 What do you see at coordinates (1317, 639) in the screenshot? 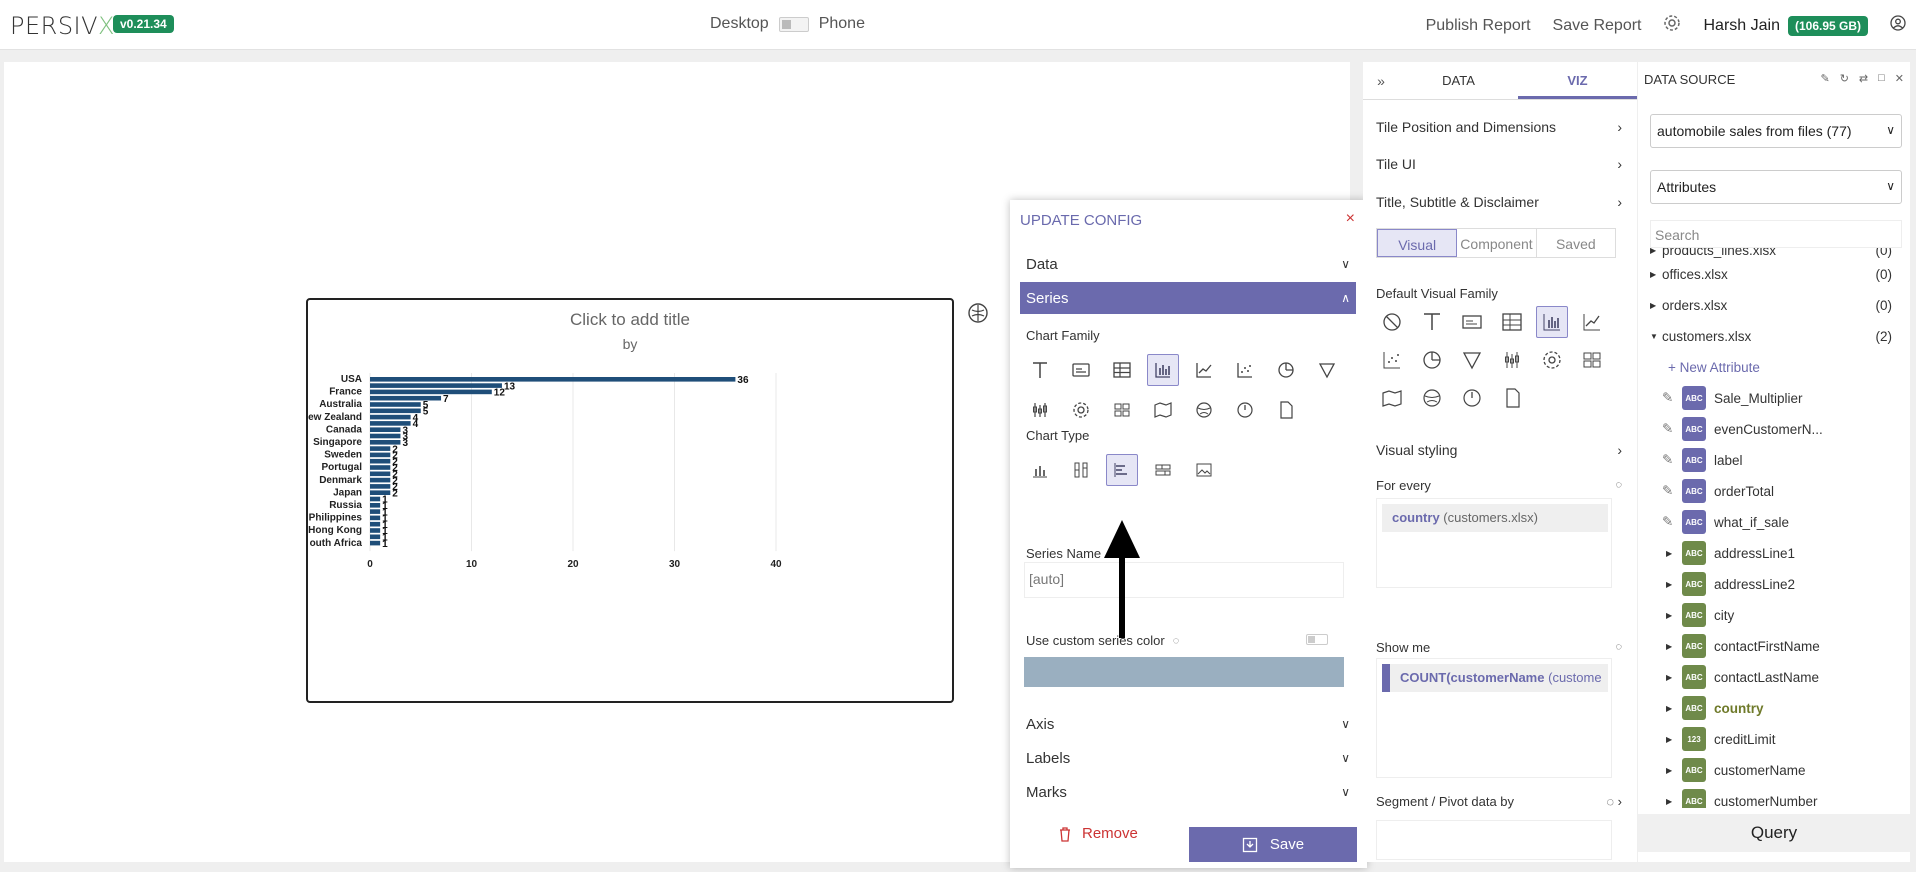
I see `custom-color-toggle` at bounding box center [1317, 639].